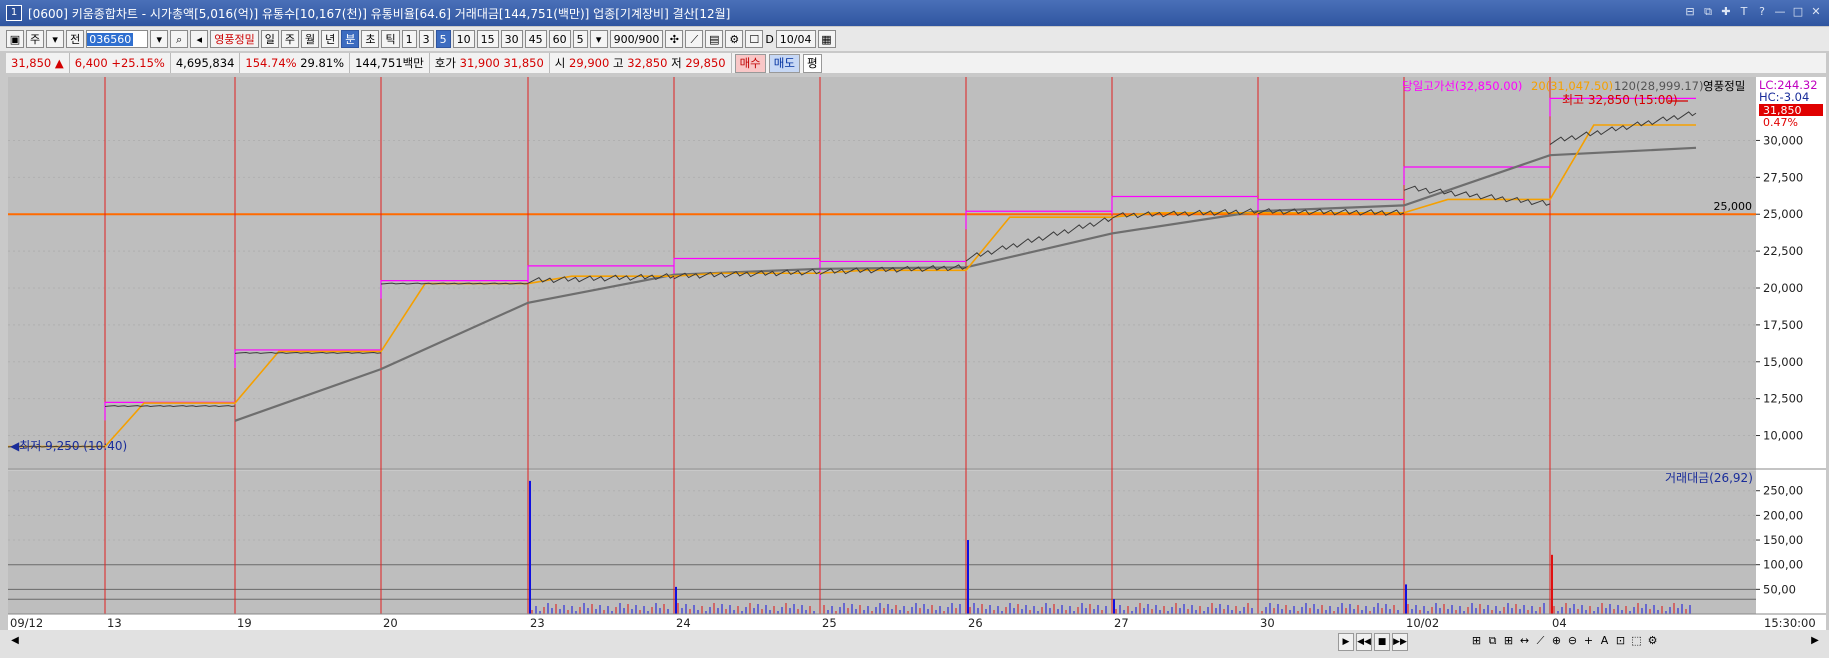 The image size is (1829, 658). I want to click on price-tick-label: 12,500, so click(1783, 399).